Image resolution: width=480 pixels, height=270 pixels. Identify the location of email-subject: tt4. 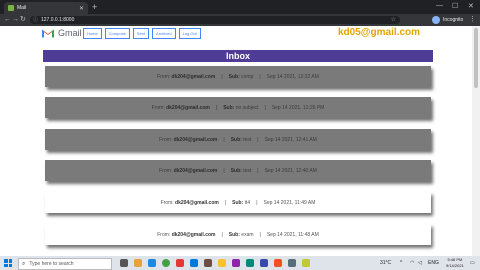
(247, 202).